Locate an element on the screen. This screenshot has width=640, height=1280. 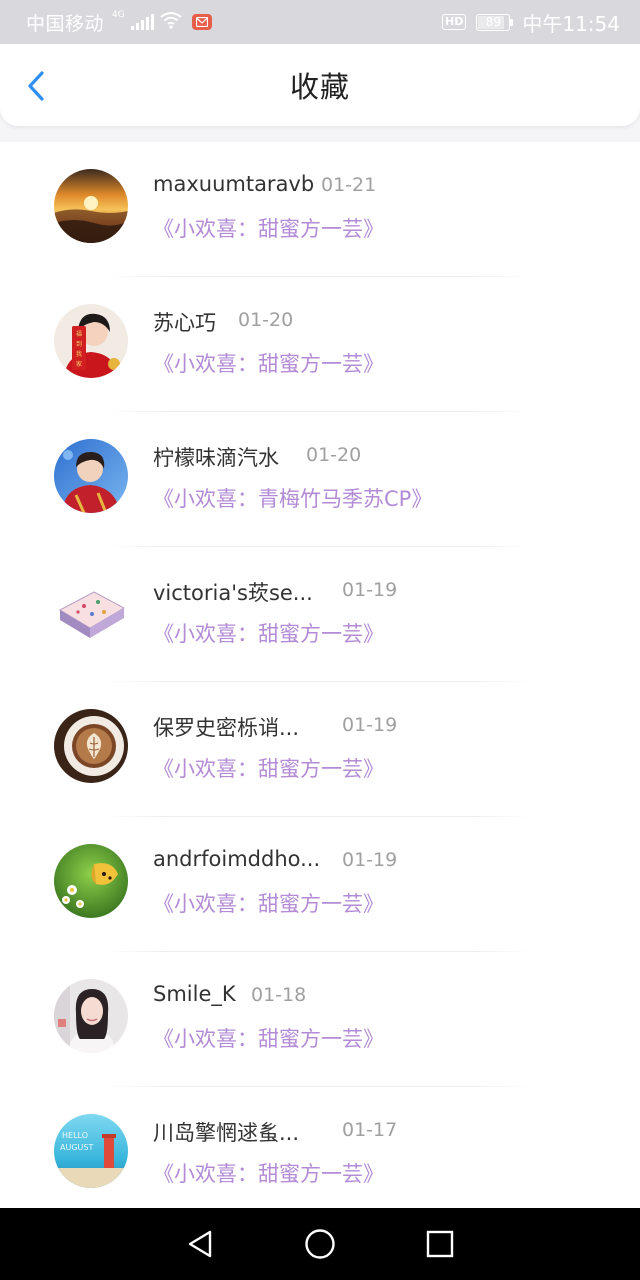
author-name: 苏心巧 is located at coordinates (184, 323).